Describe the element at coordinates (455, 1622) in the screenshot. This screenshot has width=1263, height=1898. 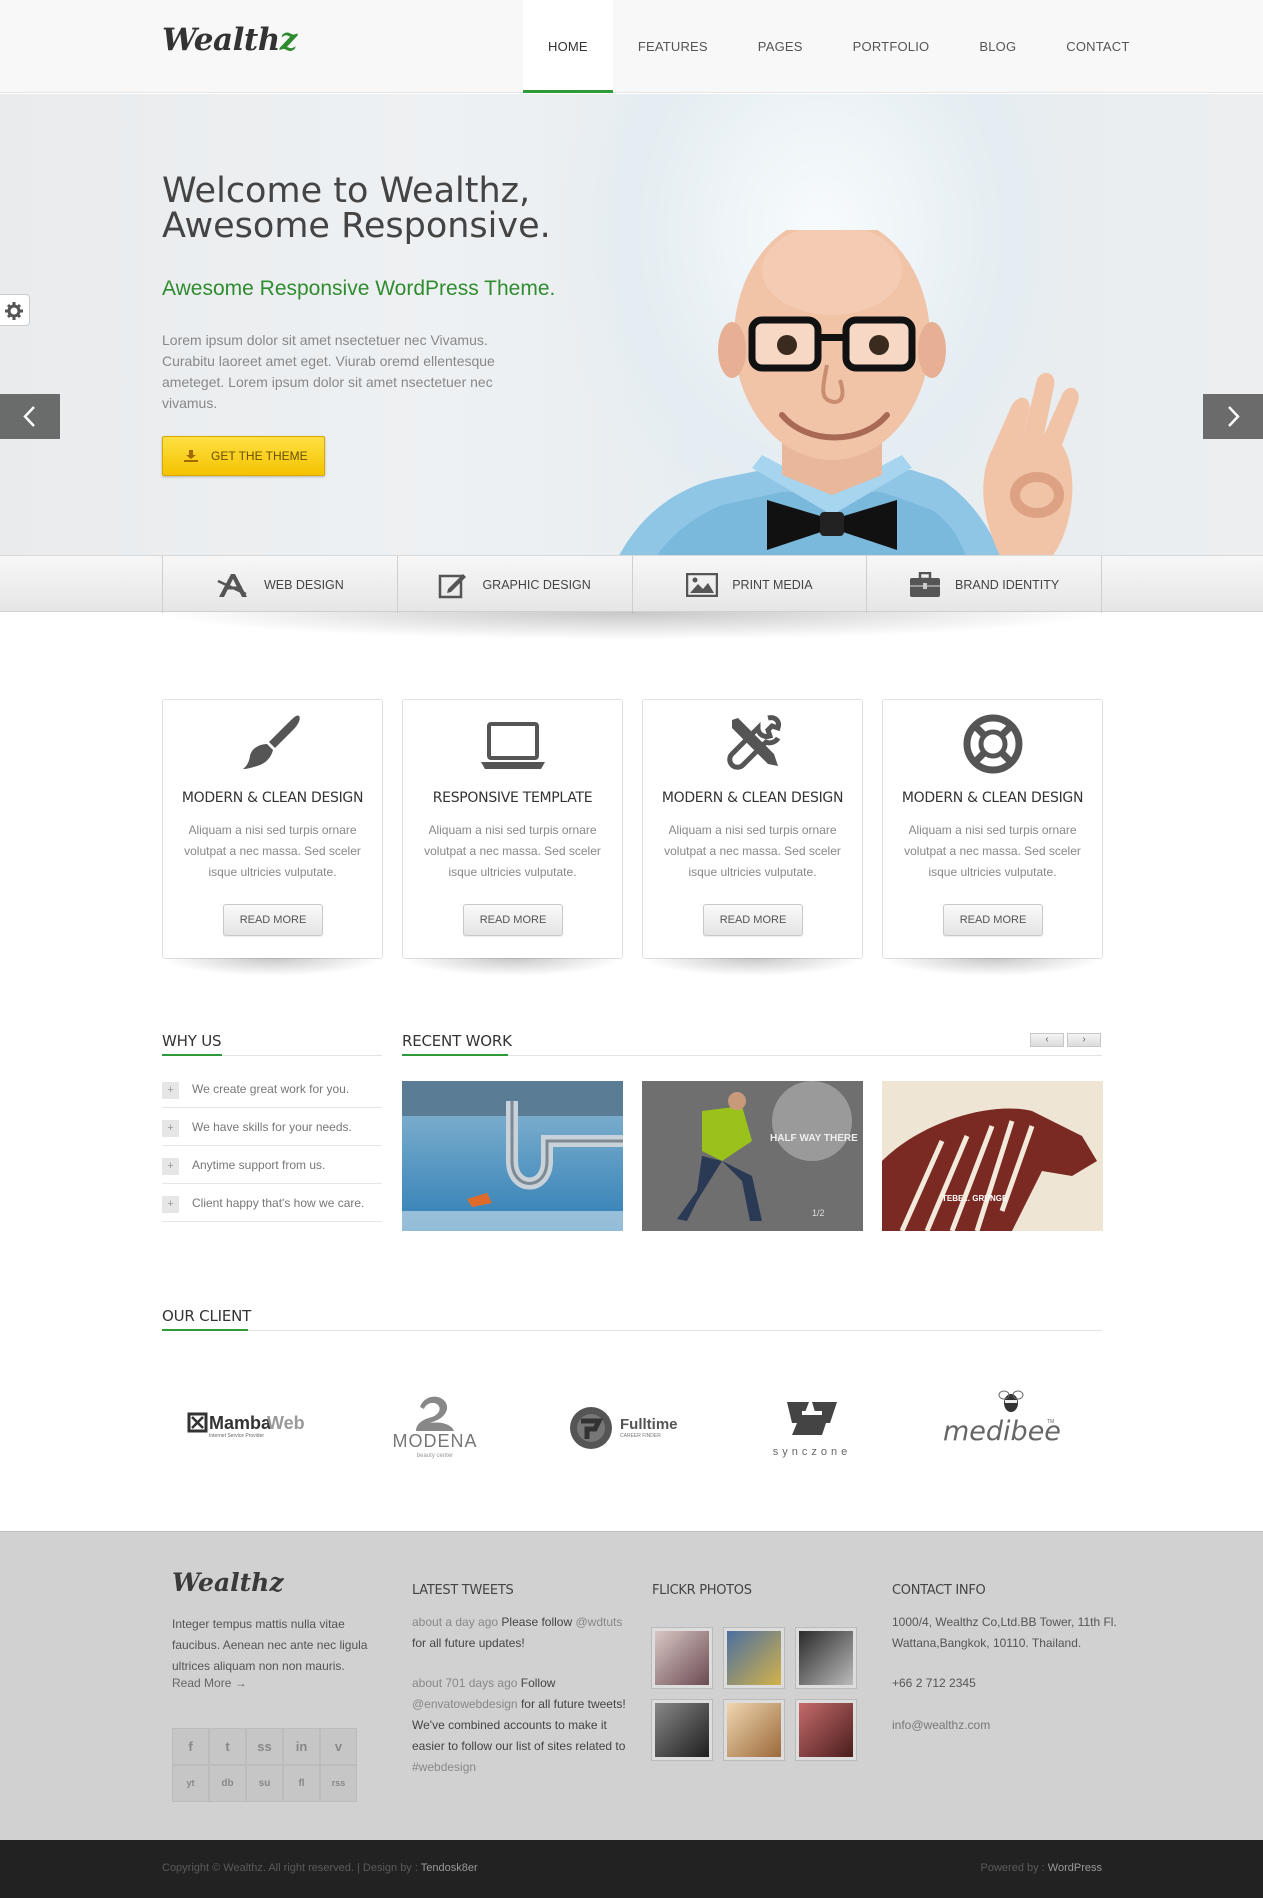
I see `tweet-time: about a day ago` at that location.